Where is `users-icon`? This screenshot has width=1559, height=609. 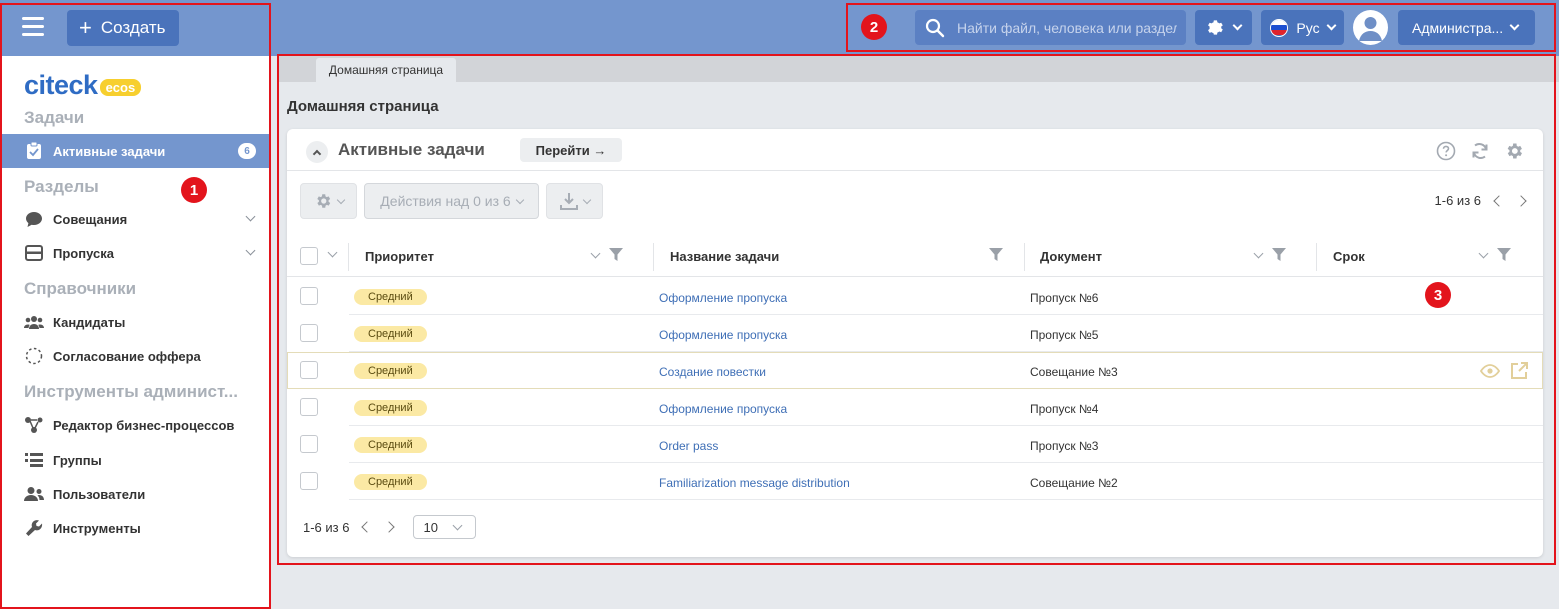
users-icon is located at coordinates (34, 494).